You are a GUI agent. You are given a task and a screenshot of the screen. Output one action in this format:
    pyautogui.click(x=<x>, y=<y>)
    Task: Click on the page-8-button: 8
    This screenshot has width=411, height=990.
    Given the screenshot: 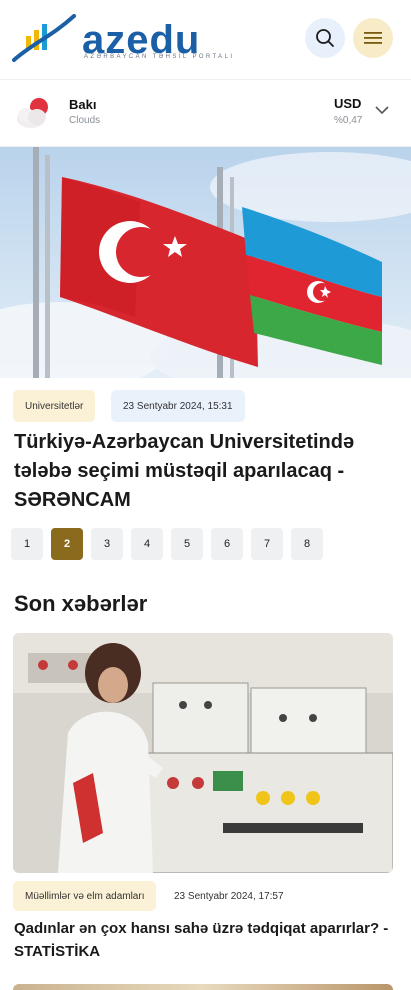 What is the action you would take?
    pyautogui.click(x=307, y=544)
    